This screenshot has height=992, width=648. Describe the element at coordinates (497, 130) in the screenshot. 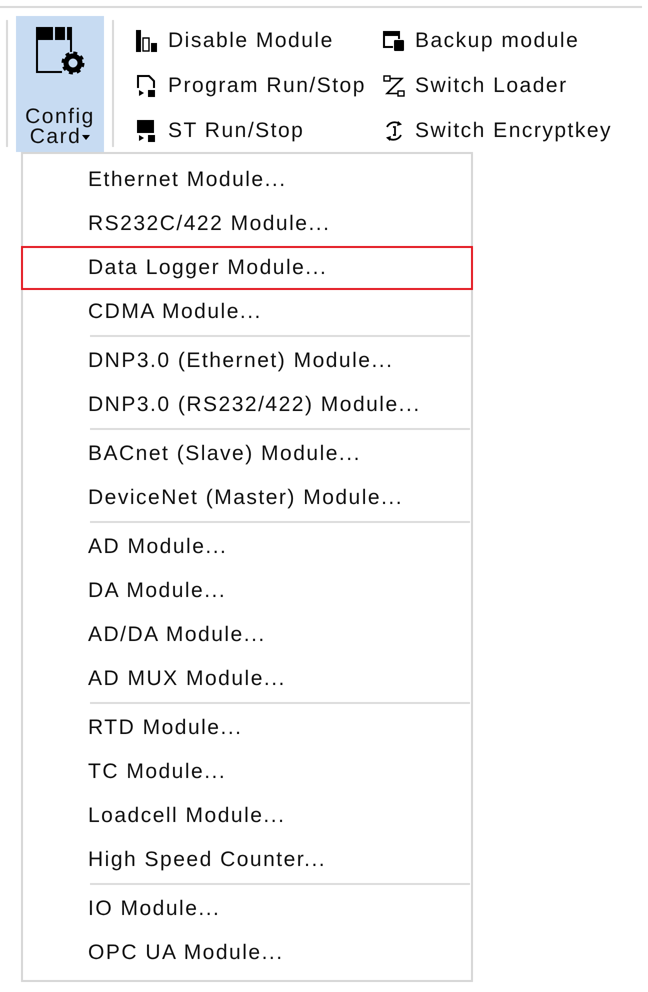

I see `toolbar-button: Switch Encryptkey` at that location.